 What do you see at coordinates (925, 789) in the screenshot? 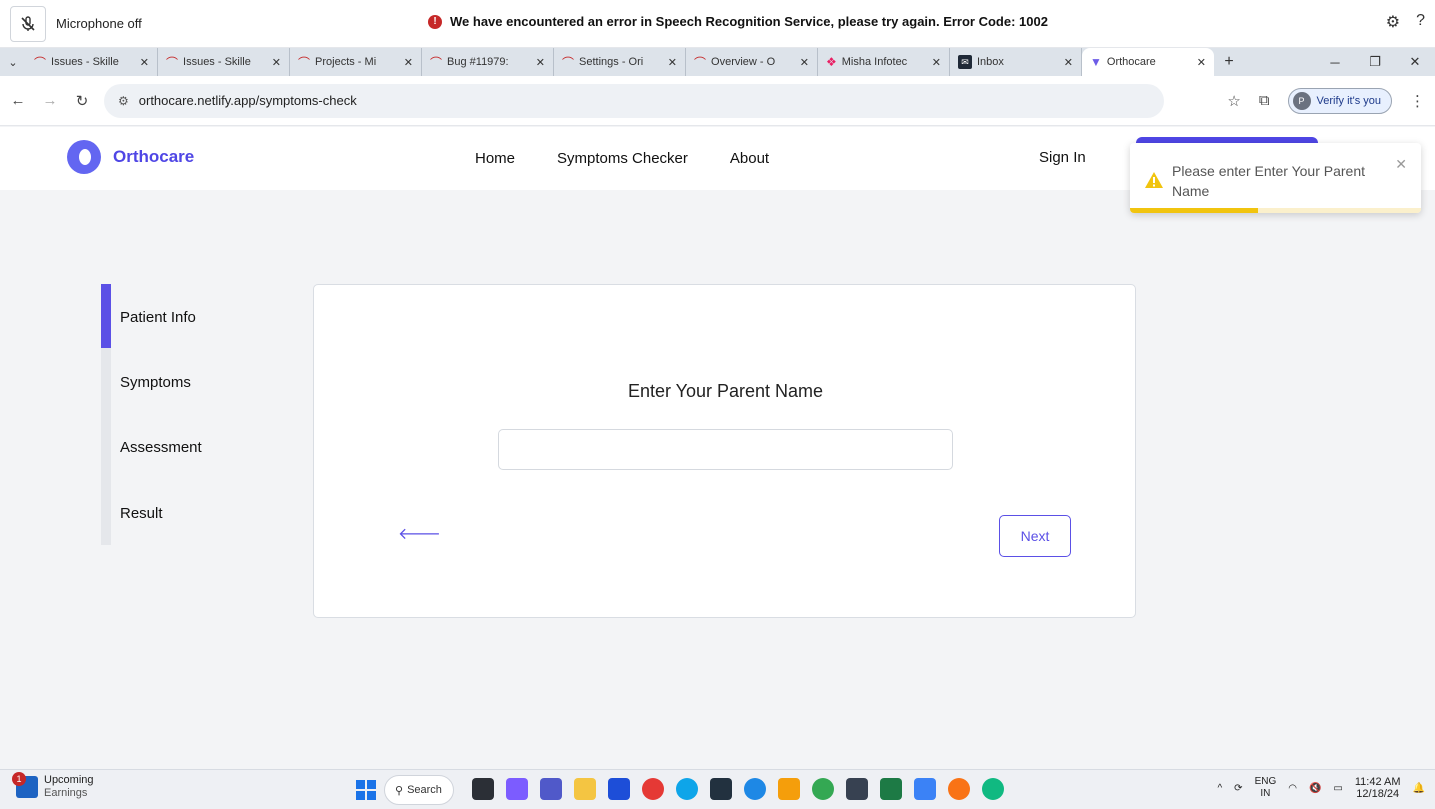
I see `notepad-icon` at bounding box center [925, 789].